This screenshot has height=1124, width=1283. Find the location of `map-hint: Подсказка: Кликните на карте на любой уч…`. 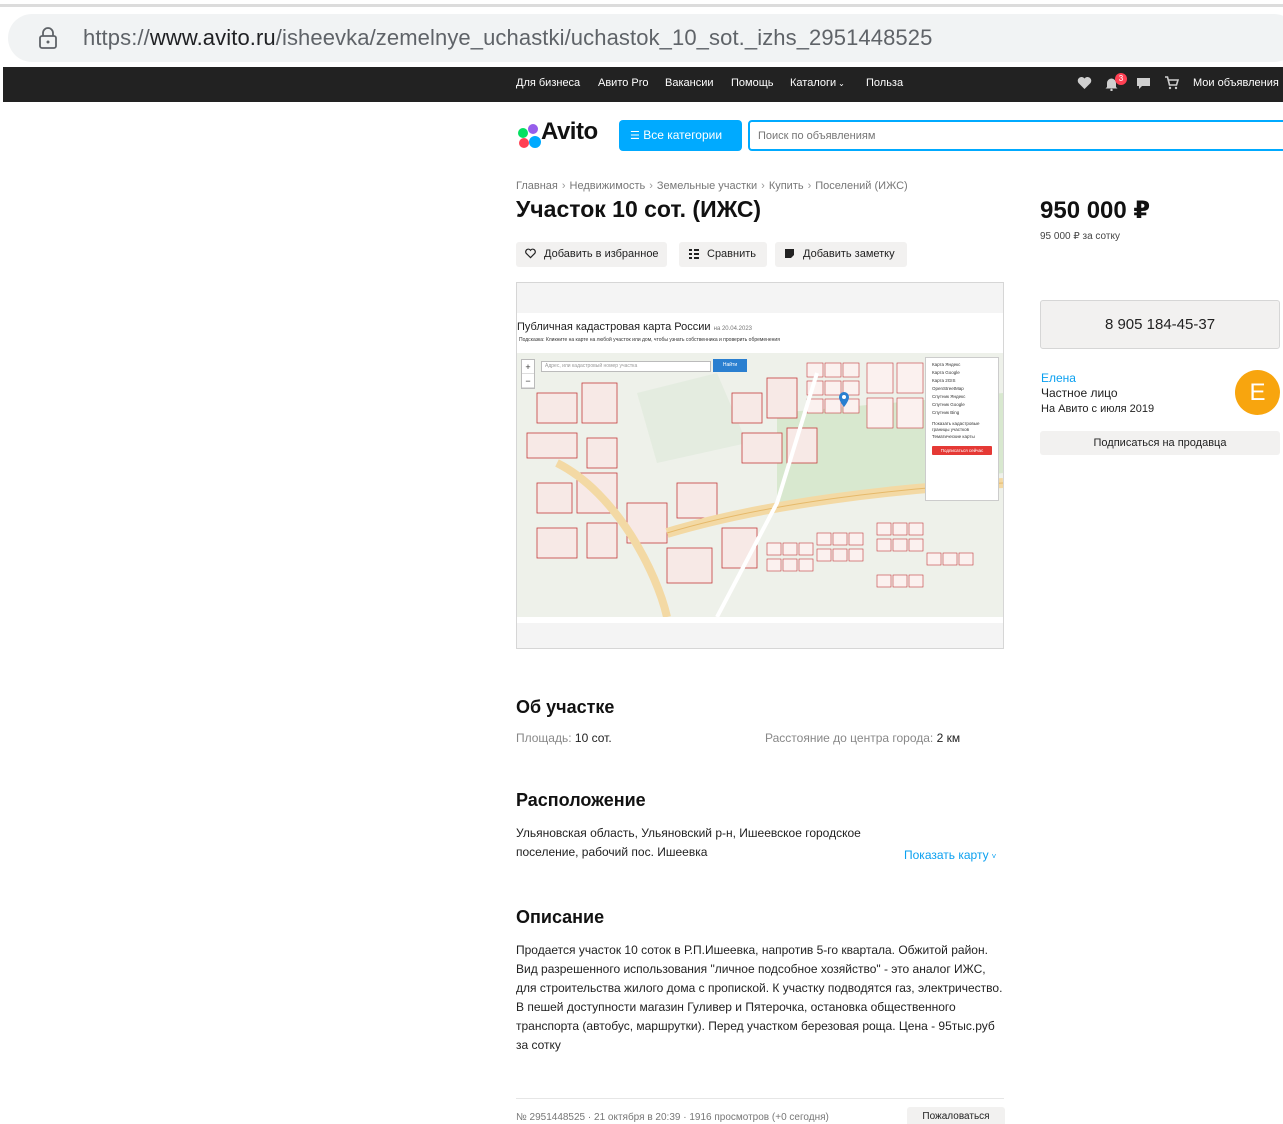

map-hint: Подсказка: Кликните на карте на любой уч… is located at coordinates (649, 340).